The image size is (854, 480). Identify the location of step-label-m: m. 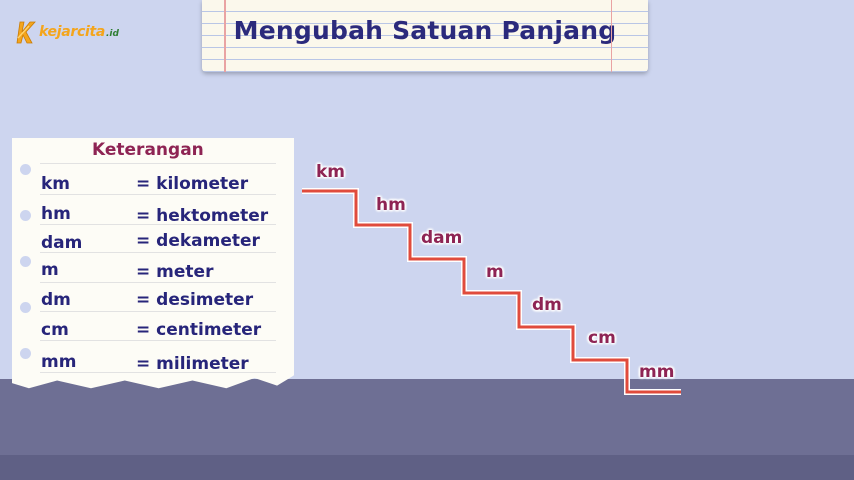
(495, 272).